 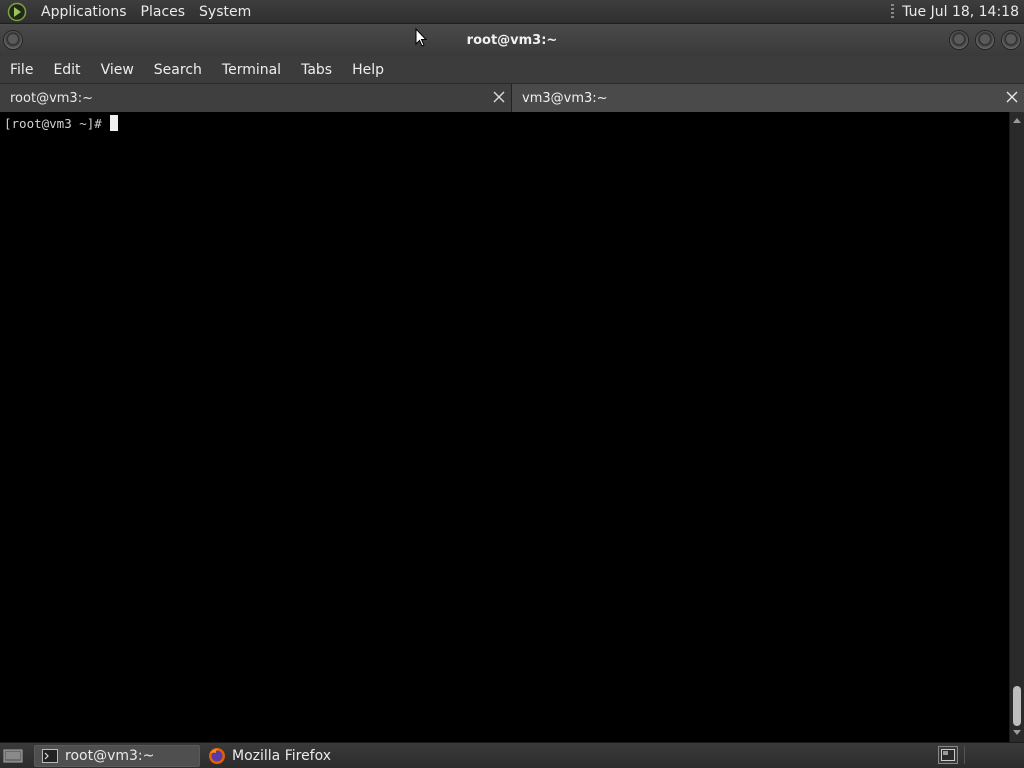 I want to click on menu-tabs: Tabs, so click(x=316, y=70).